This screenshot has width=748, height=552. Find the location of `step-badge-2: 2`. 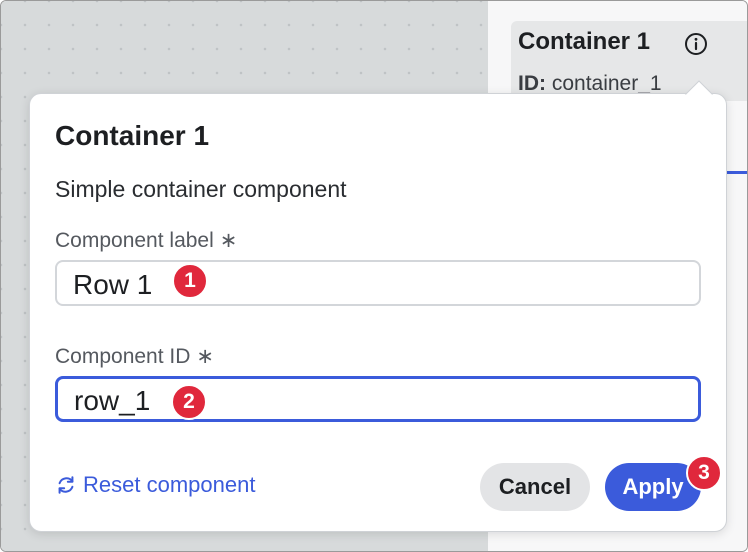

step-badge-2: 2 is located at coordinates (189, 402).